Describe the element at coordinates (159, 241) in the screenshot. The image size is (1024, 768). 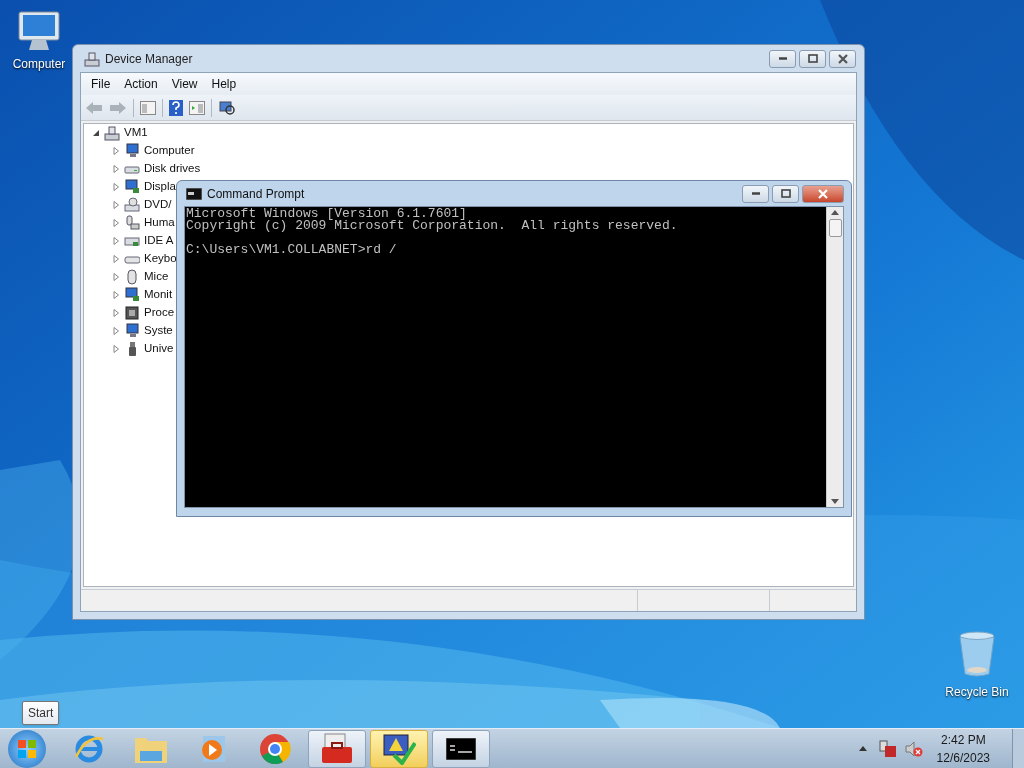
I see `tree-item: IDE A` at that location.